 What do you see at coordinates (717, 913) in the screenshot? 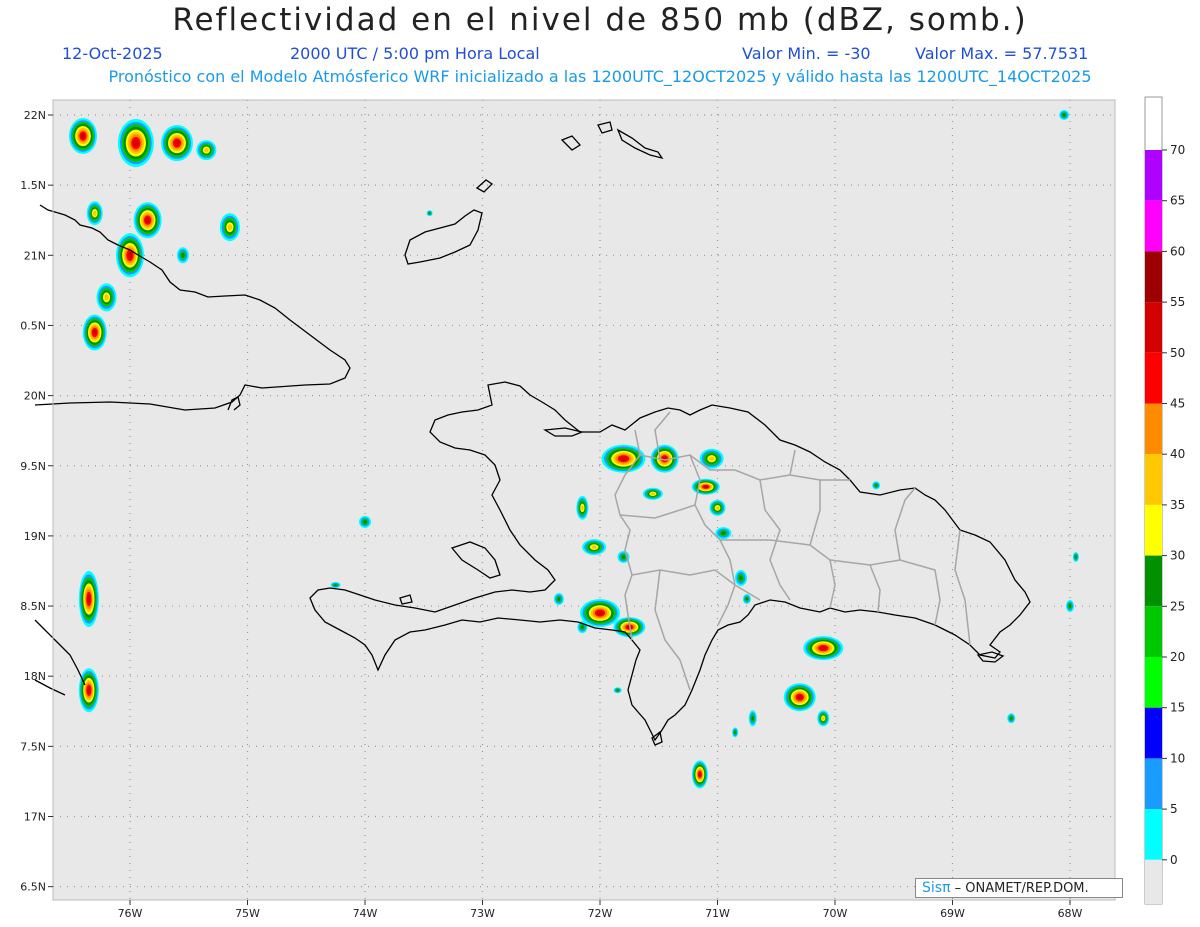
I see `lon-label: 71W` at bounding box center [717, 913].